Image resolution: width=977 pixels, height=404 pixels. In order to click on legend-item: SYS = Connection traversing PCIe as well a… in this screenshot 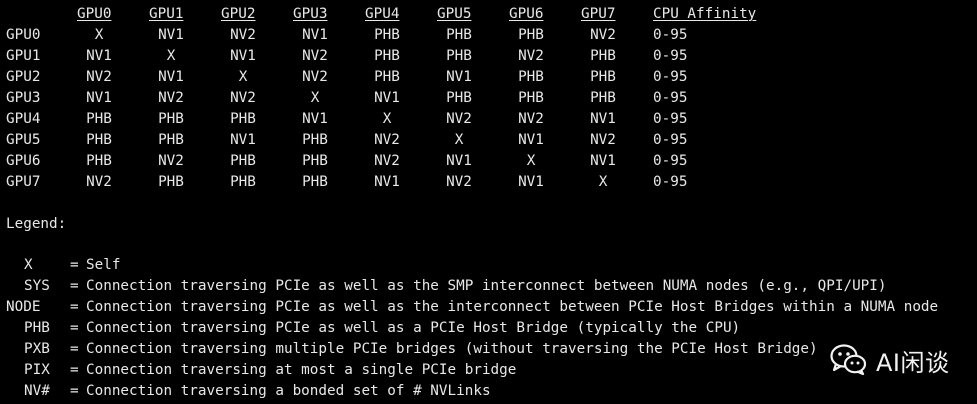, I will do `click(488, 286)`.